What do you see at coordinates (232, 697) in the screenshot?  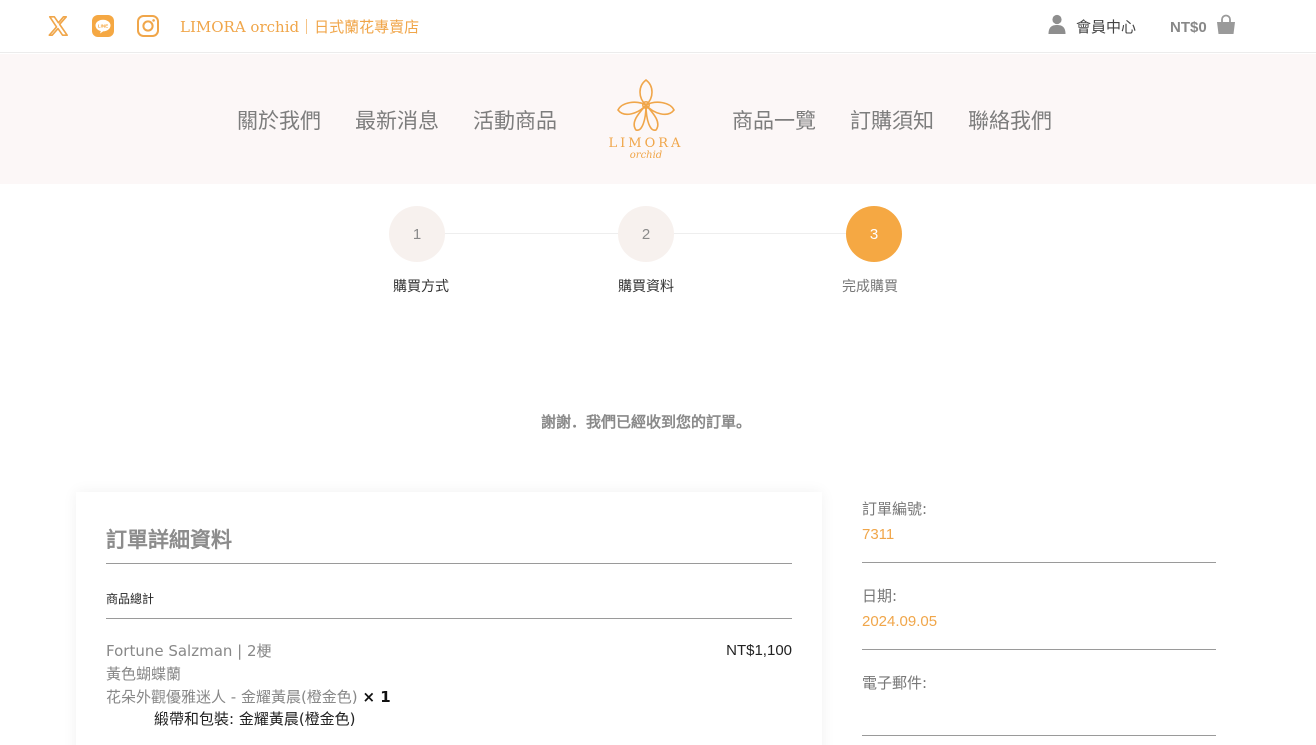 I see `product-variant: 花朵外觀優雅迷人 - 金耀黃晨(橙金色)` at bounding box center [232, 697].